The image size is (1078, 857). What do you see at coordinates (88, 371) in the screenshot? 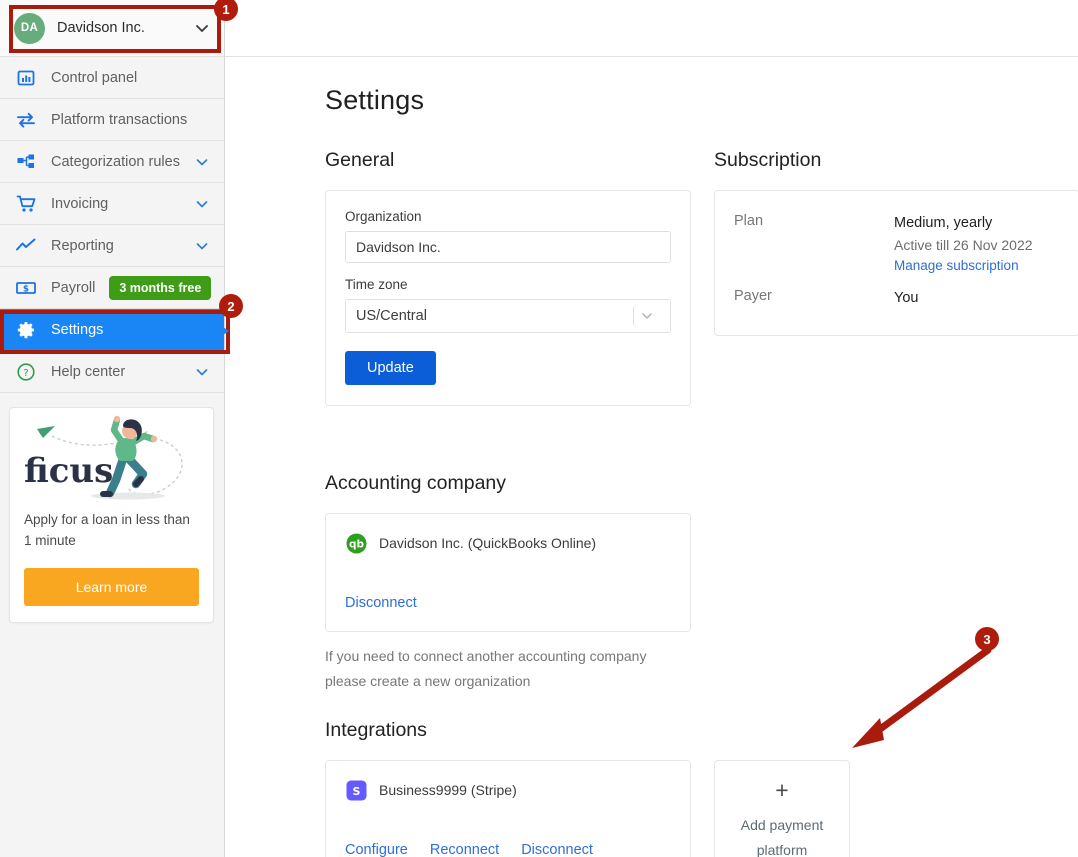
I see `sidebar-item-label: Help center` at bounding box center [88, 371].